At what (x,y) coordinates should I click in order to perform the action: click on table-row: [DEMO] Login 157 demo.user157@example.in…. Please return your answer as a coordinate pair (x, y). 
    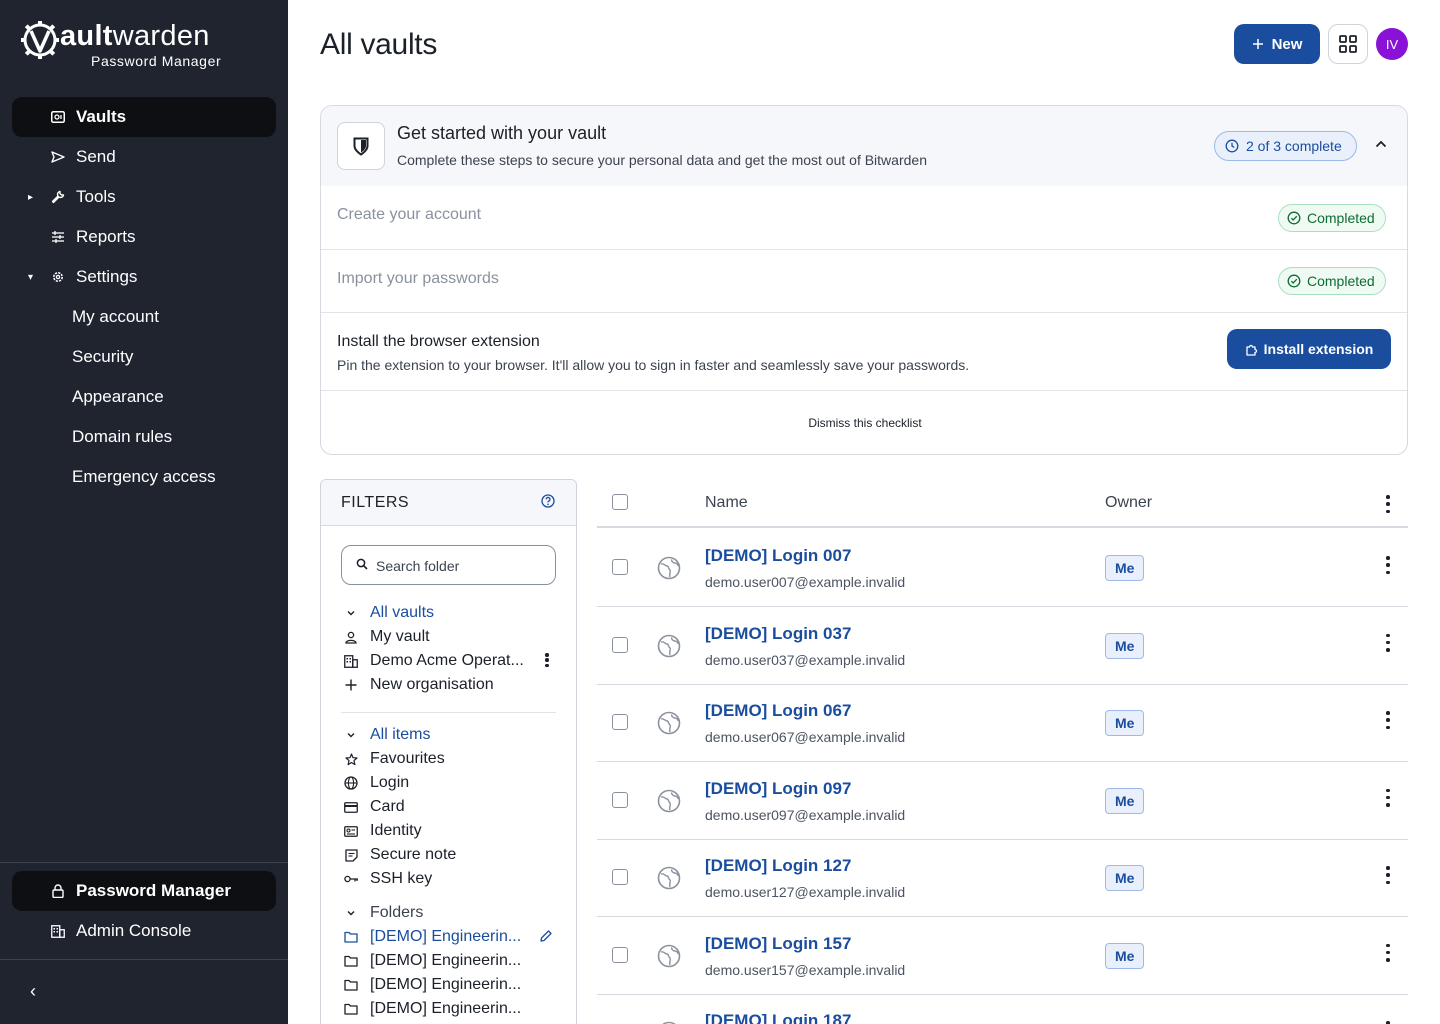
    Looking at the image, I should click on (1002, 956).